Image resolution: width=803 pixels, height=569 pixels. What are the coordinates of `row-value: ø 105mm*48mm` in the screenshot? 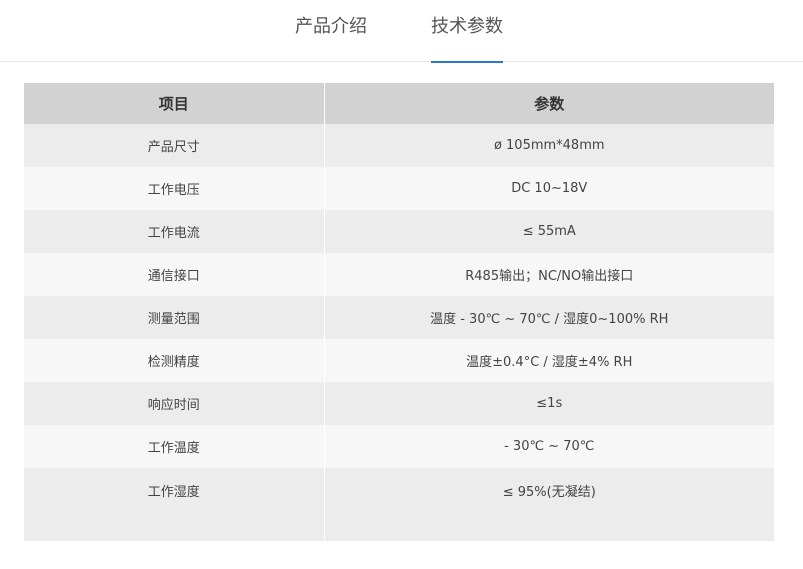 It's located at (549, 145).